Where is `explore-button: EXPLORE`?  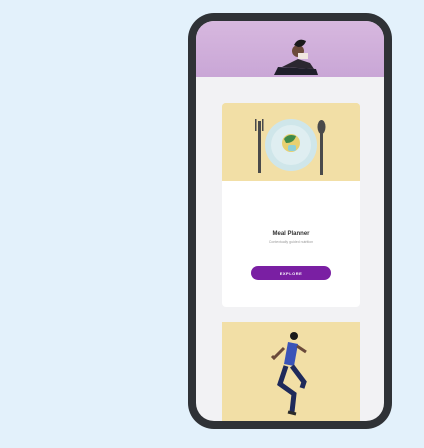
explore-button: EXPLORE is located at coordinates (291, 273).